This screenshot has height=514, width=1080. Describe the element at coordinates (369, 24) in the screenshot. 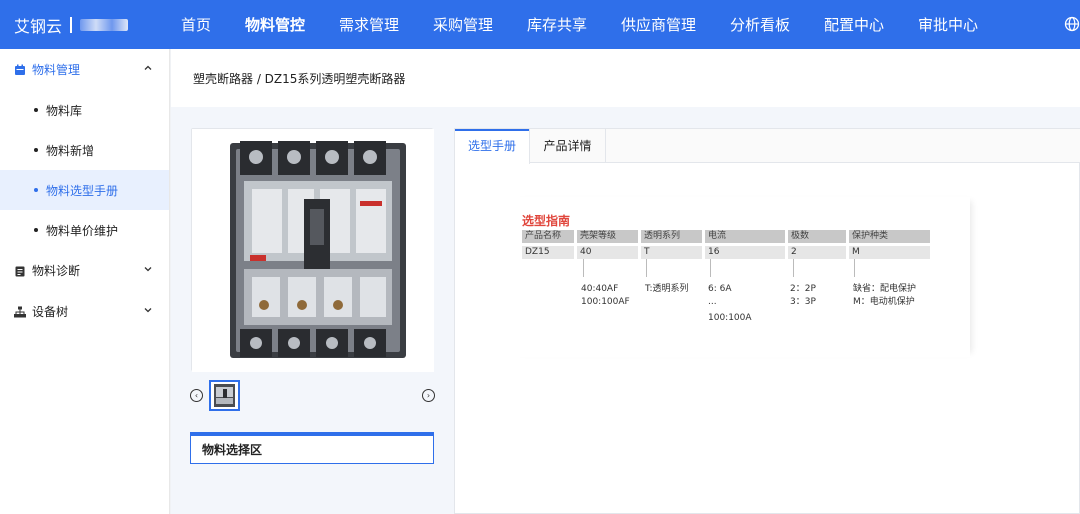

I see `nav-item-demand: 需求管理` at that location.